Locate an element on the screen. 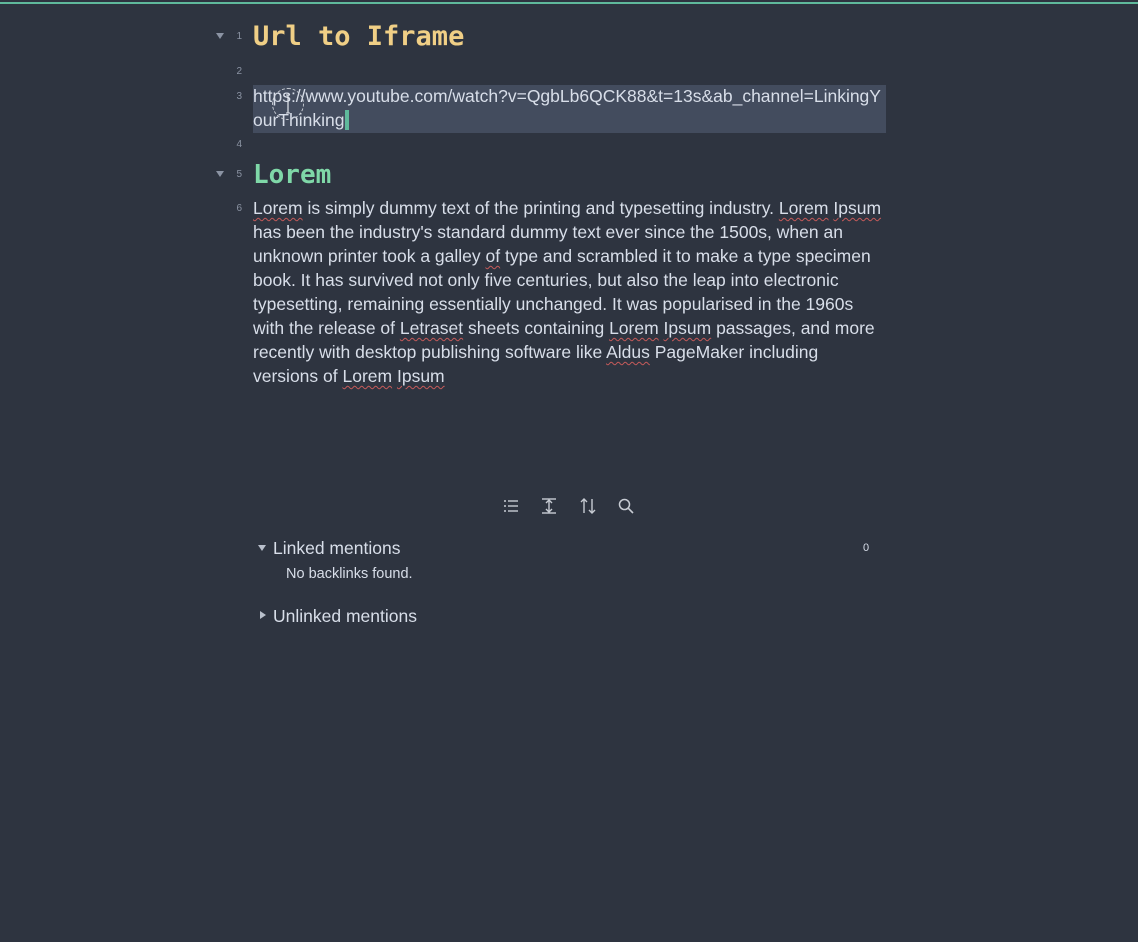 The width and height of the screenshot is (1138, 942). expand-vertical-icon is located at coordinates (549, 506).